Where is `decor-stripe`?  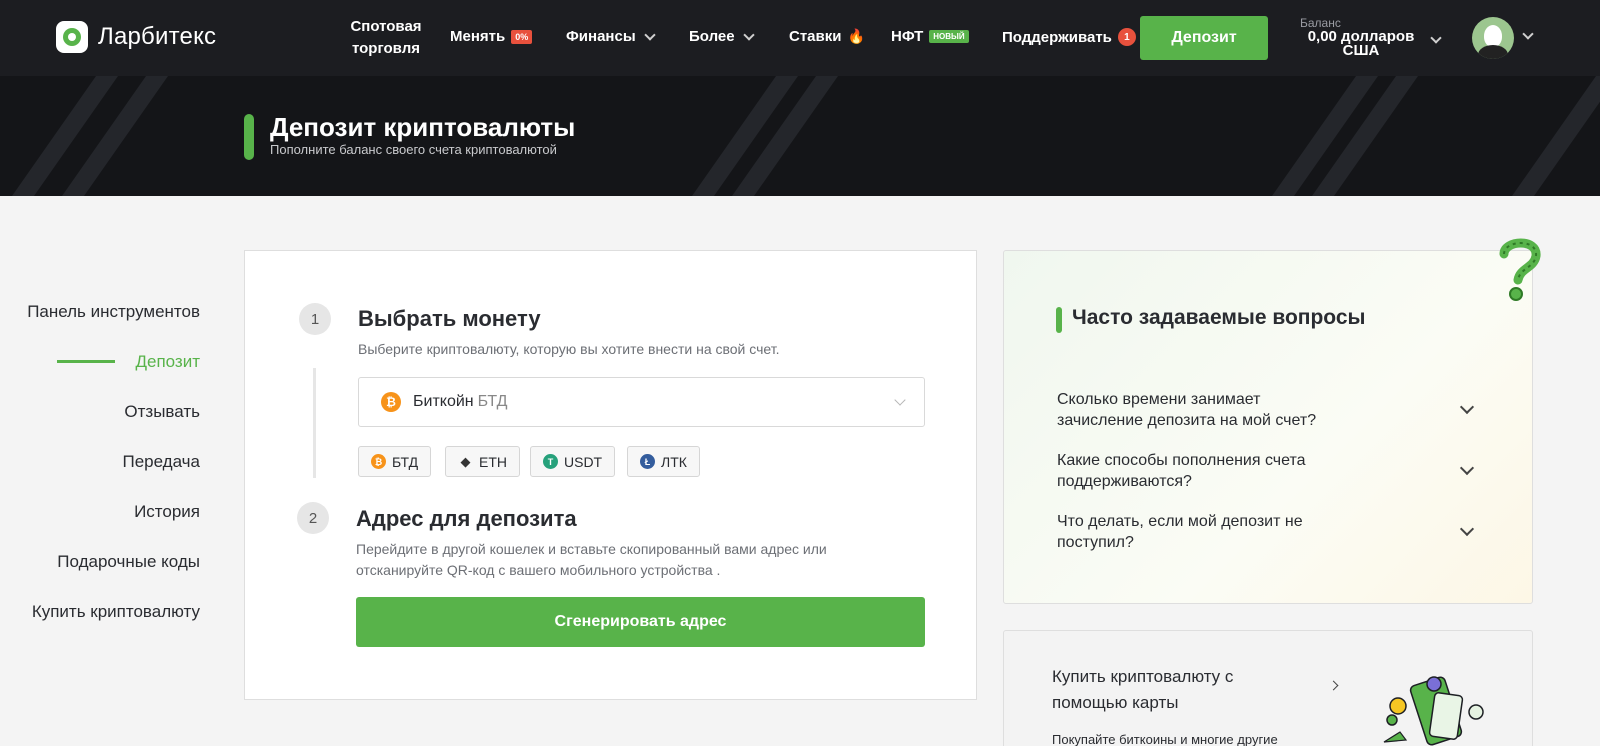
decor-stripe is located at coordinates (1534, 136).